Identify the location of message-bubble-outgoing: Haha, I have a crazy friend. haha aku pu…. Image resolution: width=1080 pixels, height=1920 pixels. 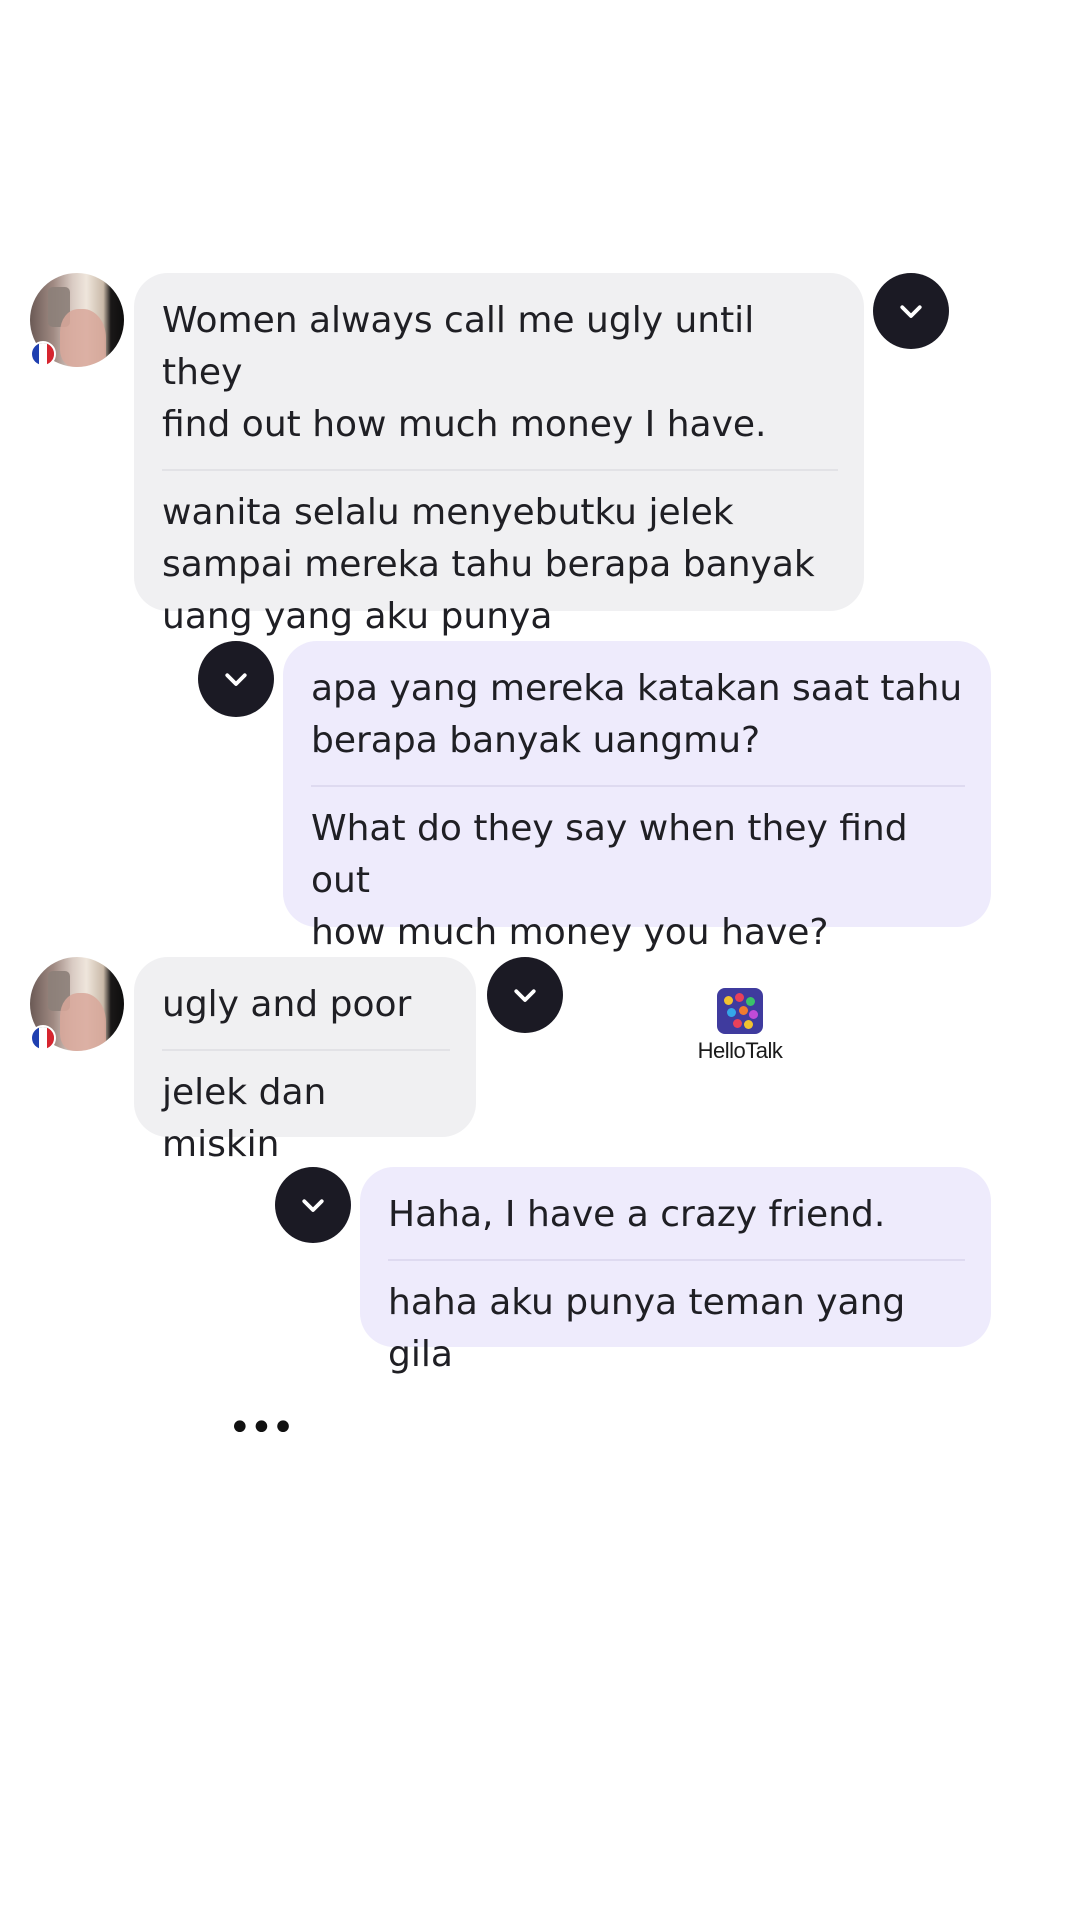
(675, 1271).